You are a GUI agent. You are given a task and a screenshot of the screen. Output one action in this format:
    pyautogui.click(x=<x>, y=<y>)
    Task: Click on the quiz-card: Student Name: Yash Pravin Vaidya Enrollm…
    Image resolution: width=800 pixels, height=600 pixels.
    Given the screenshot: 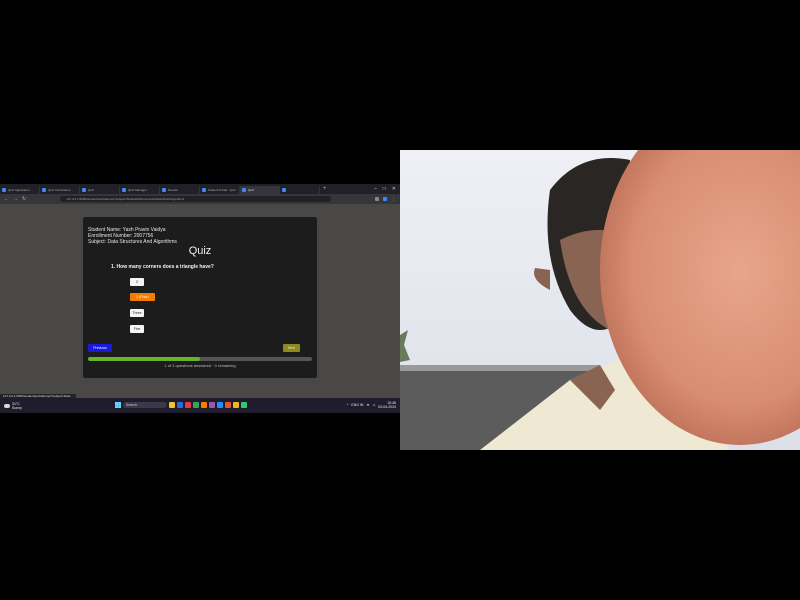 What is the action you would take?
    pyautogui.click(x=200, y=297)
    